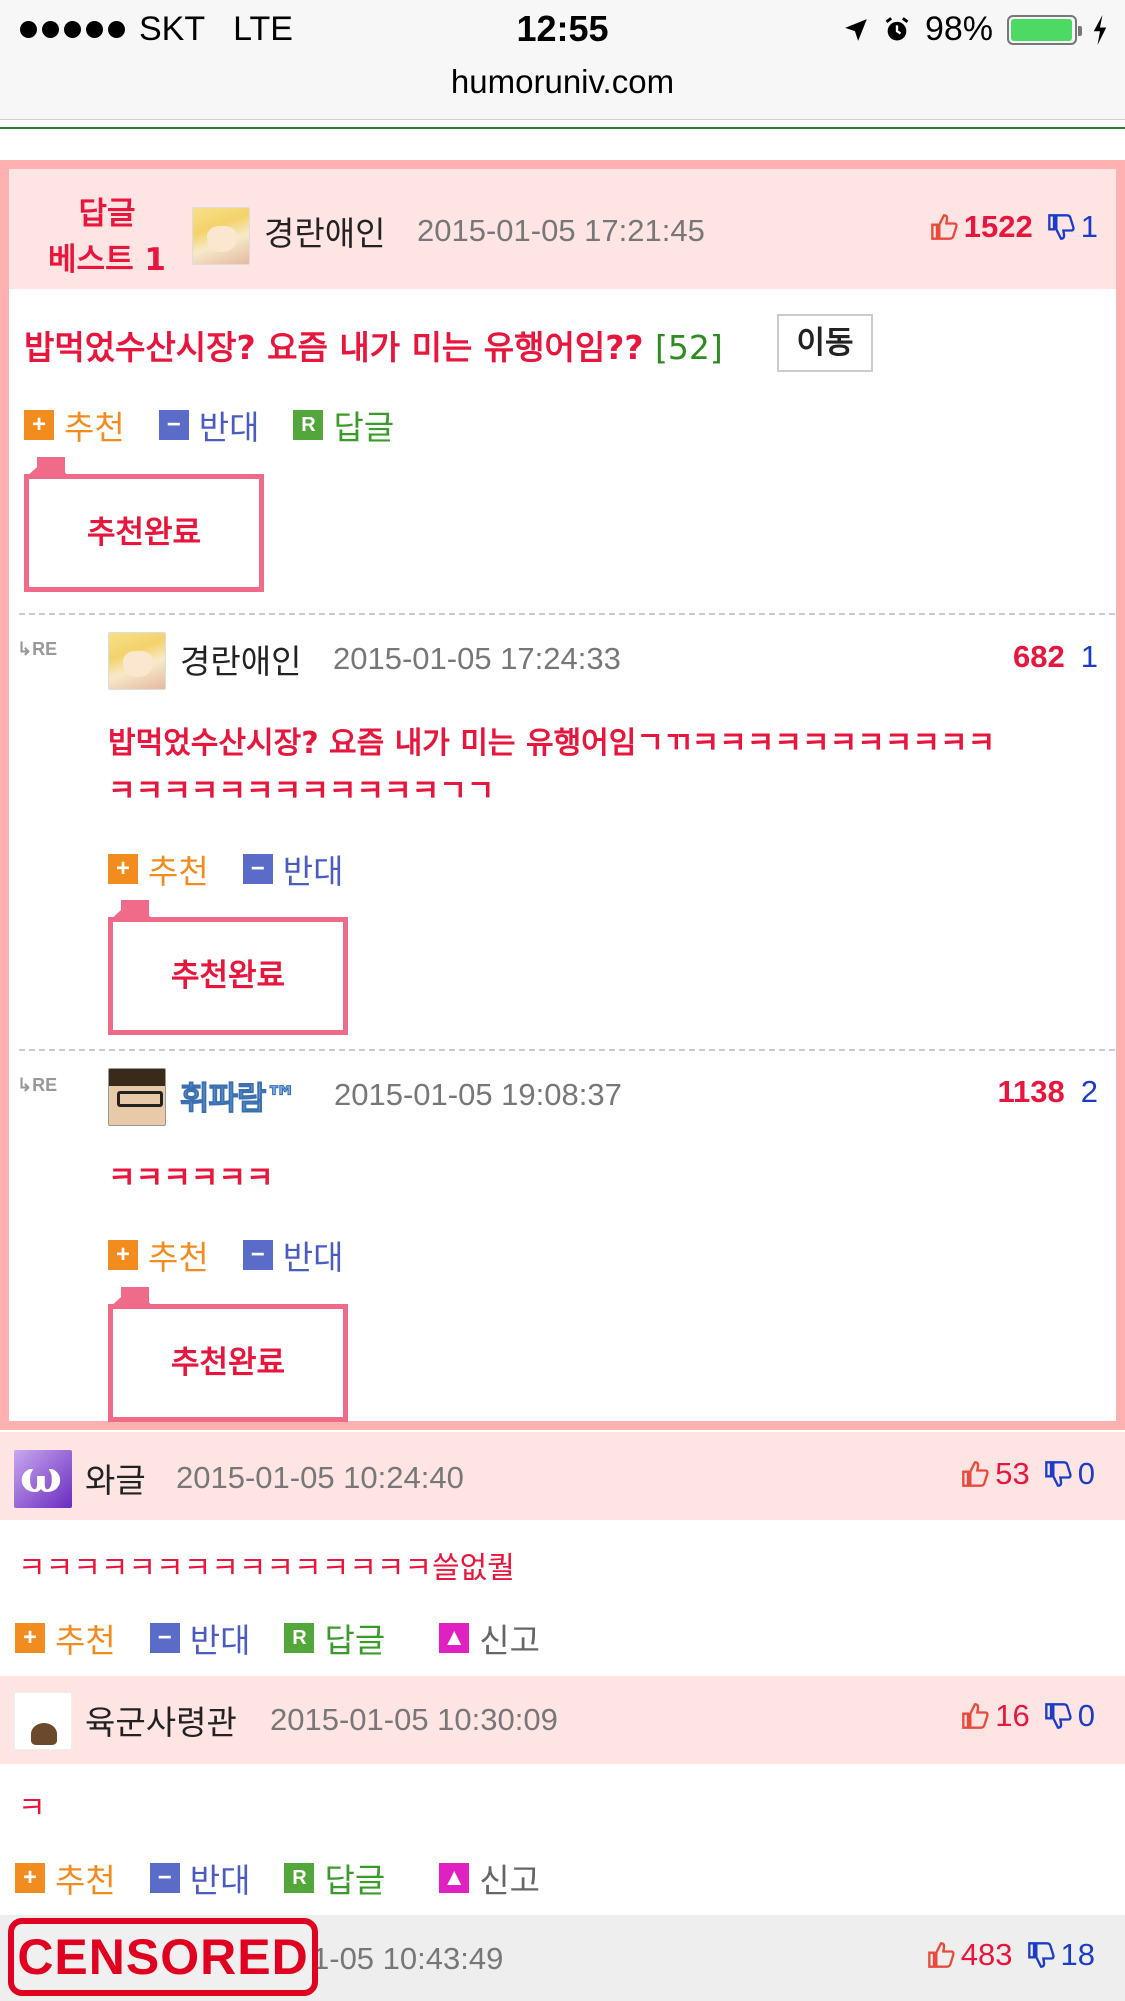 The image size is (1125, 2001). I want to click on down-count: 1, so click(1089, 656).